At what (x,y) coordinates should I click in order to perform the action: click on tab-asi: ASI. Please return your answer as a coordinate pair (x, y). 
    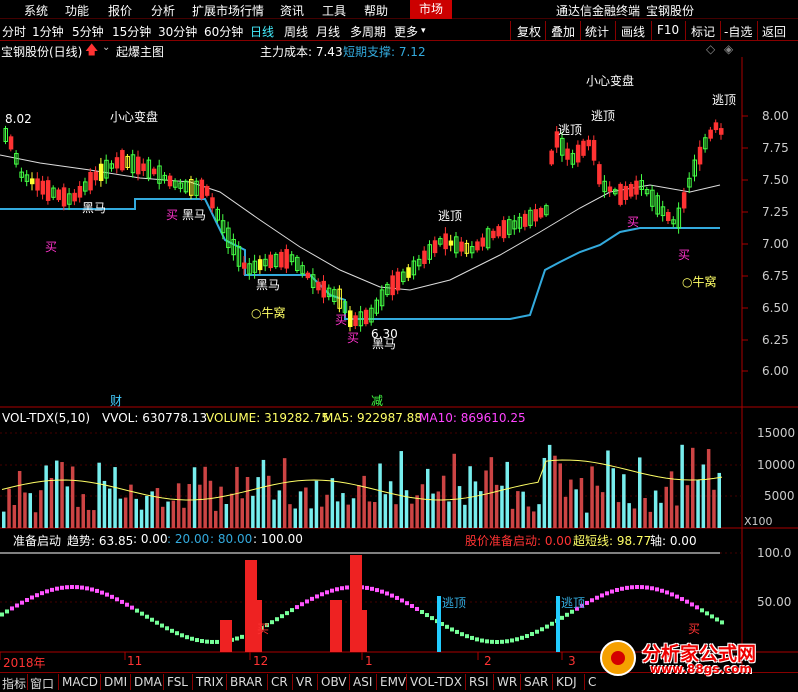
    Looking at the image, I should click on (362, 682).